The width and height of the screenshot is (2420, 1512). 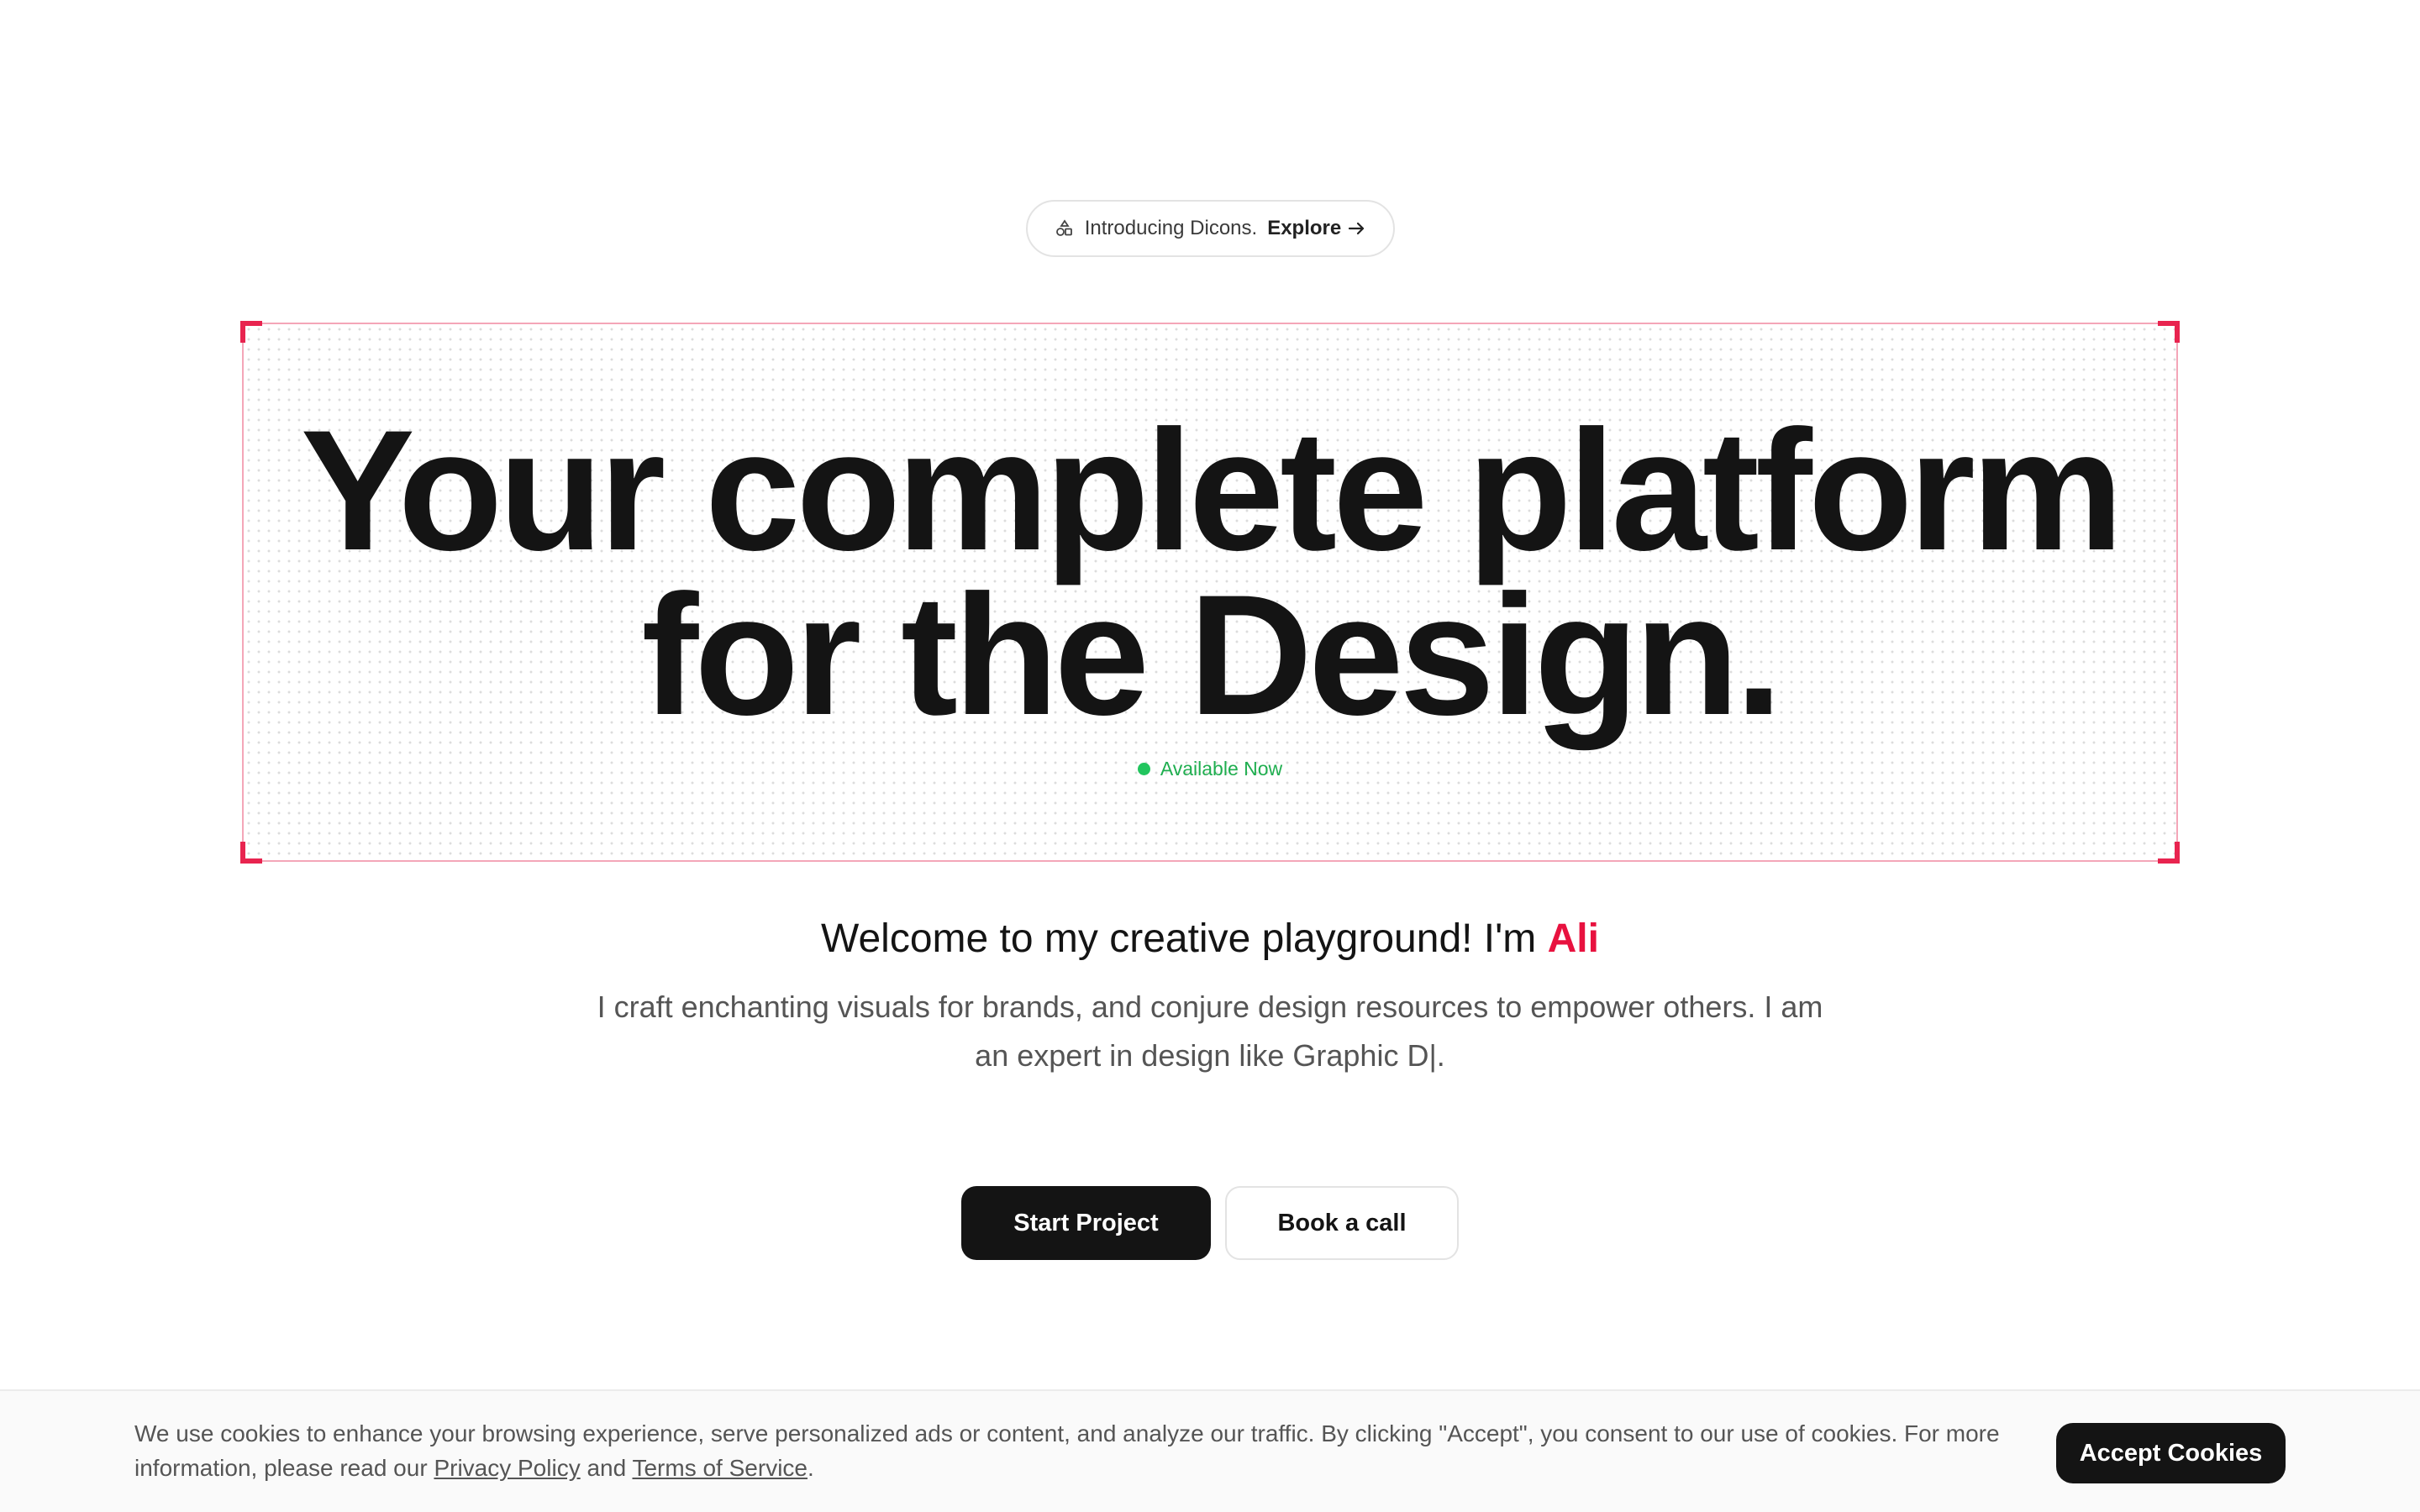 What do you see at coordinates (810, 1468) in the screenshot?
I see `cookie-text-period: .` at bounding box center [810, 1468].